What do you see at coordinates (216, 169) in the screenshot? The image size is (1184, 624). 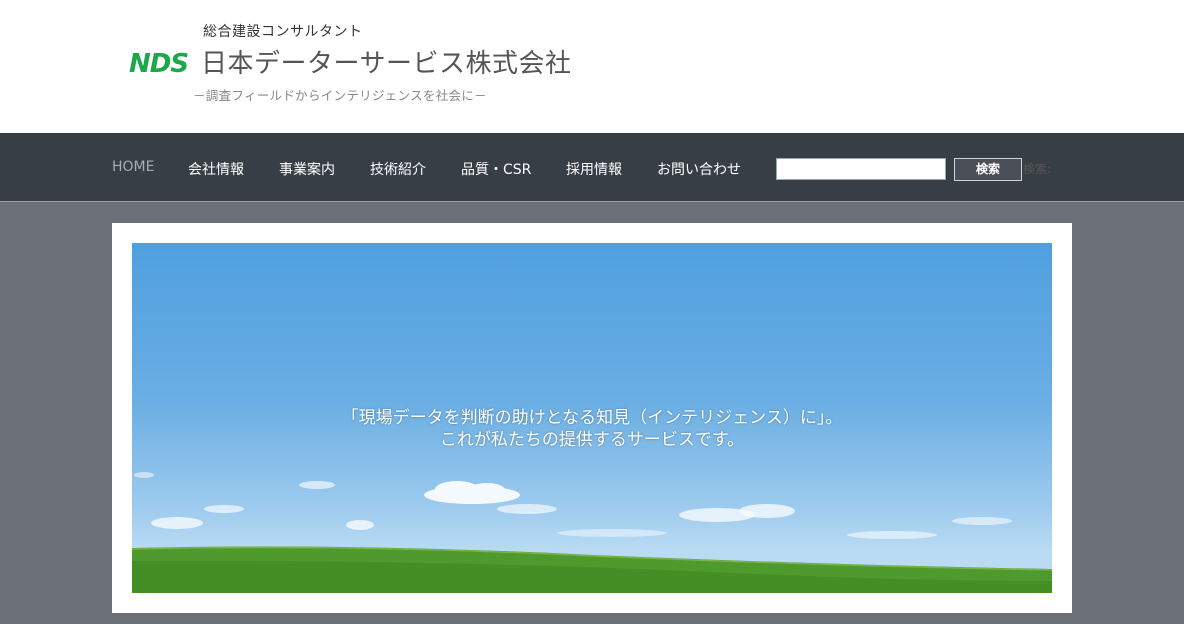 I see `nav-item-company: 会社情報` at bounding box center [216, 169].